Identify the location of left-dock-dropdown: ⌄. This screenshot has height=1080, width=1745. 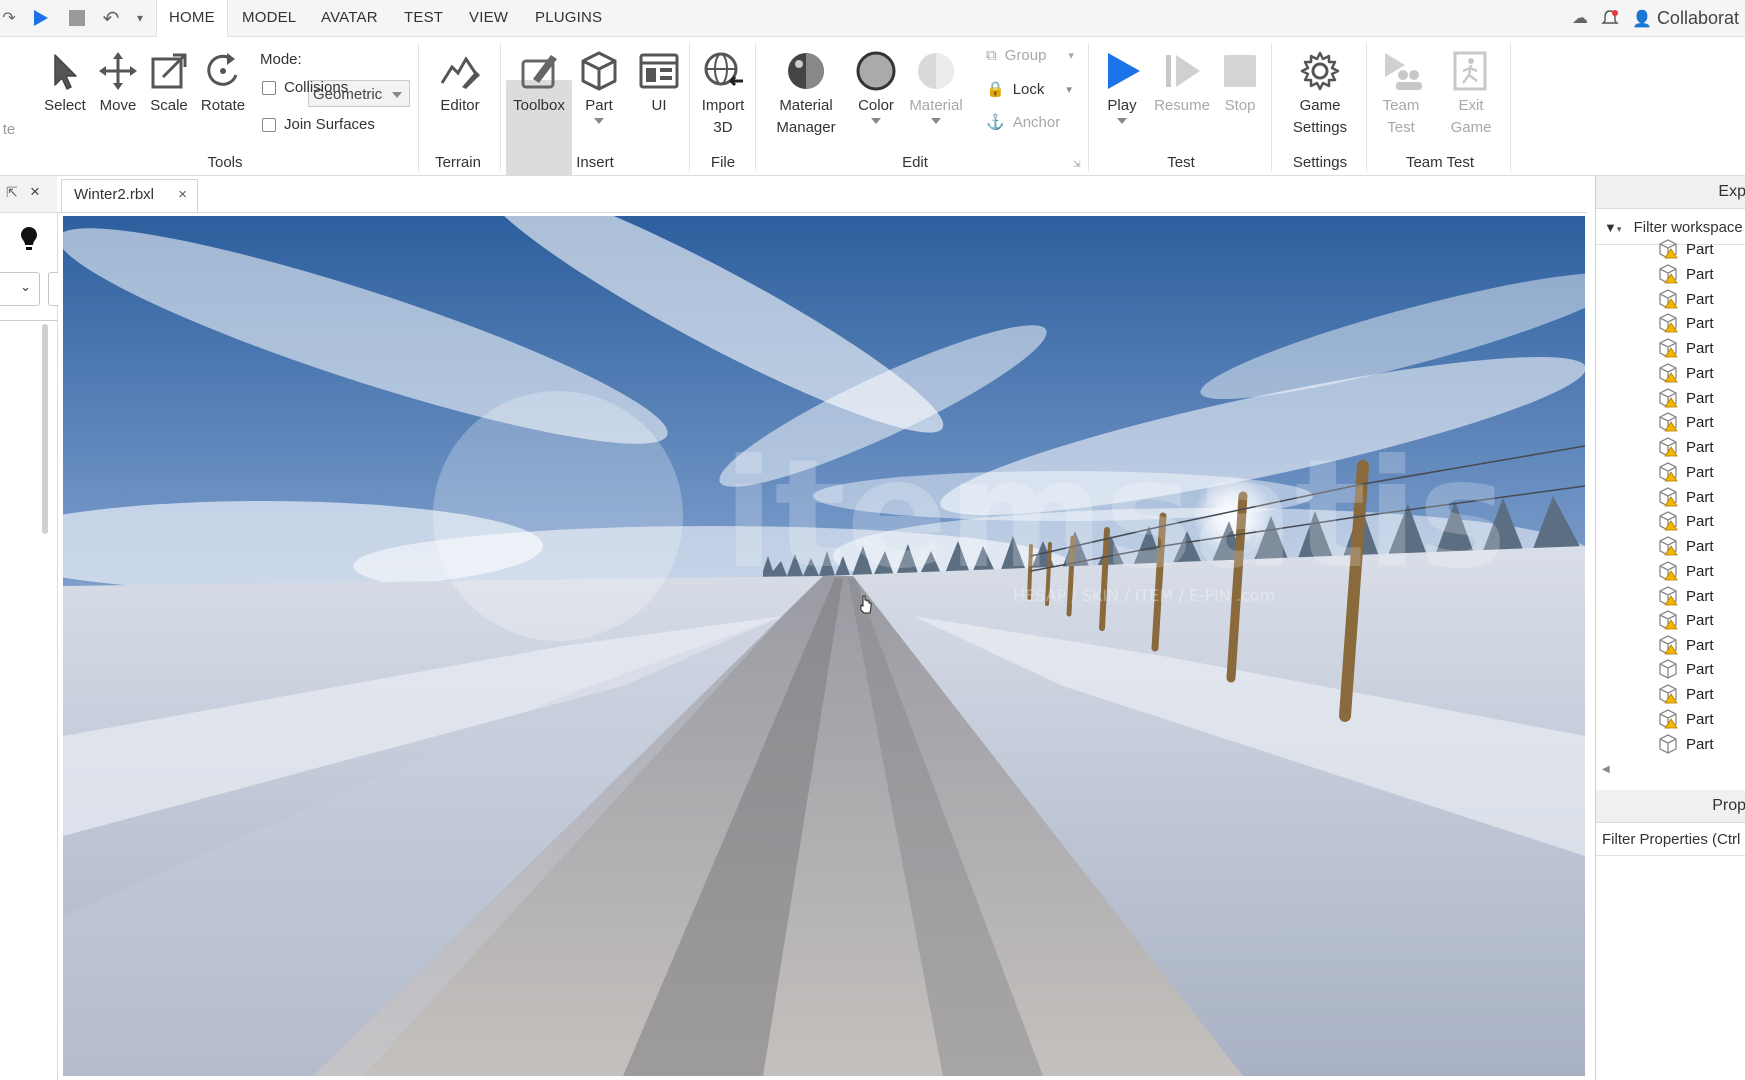
(20, 289).